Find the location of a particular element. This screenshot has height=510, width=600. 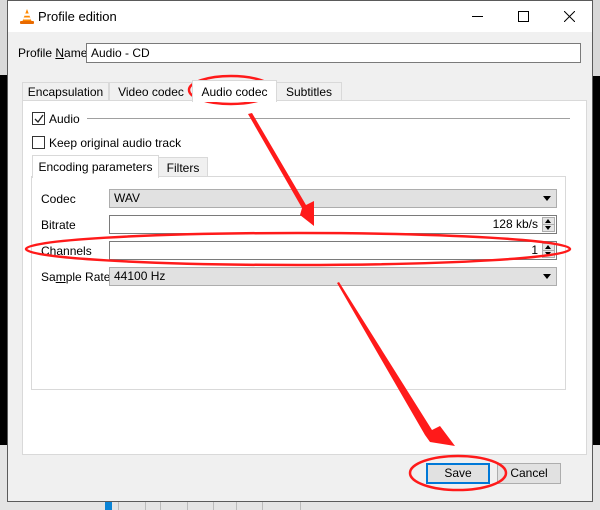

checkmark-icon is located at coordinates (39, 119).